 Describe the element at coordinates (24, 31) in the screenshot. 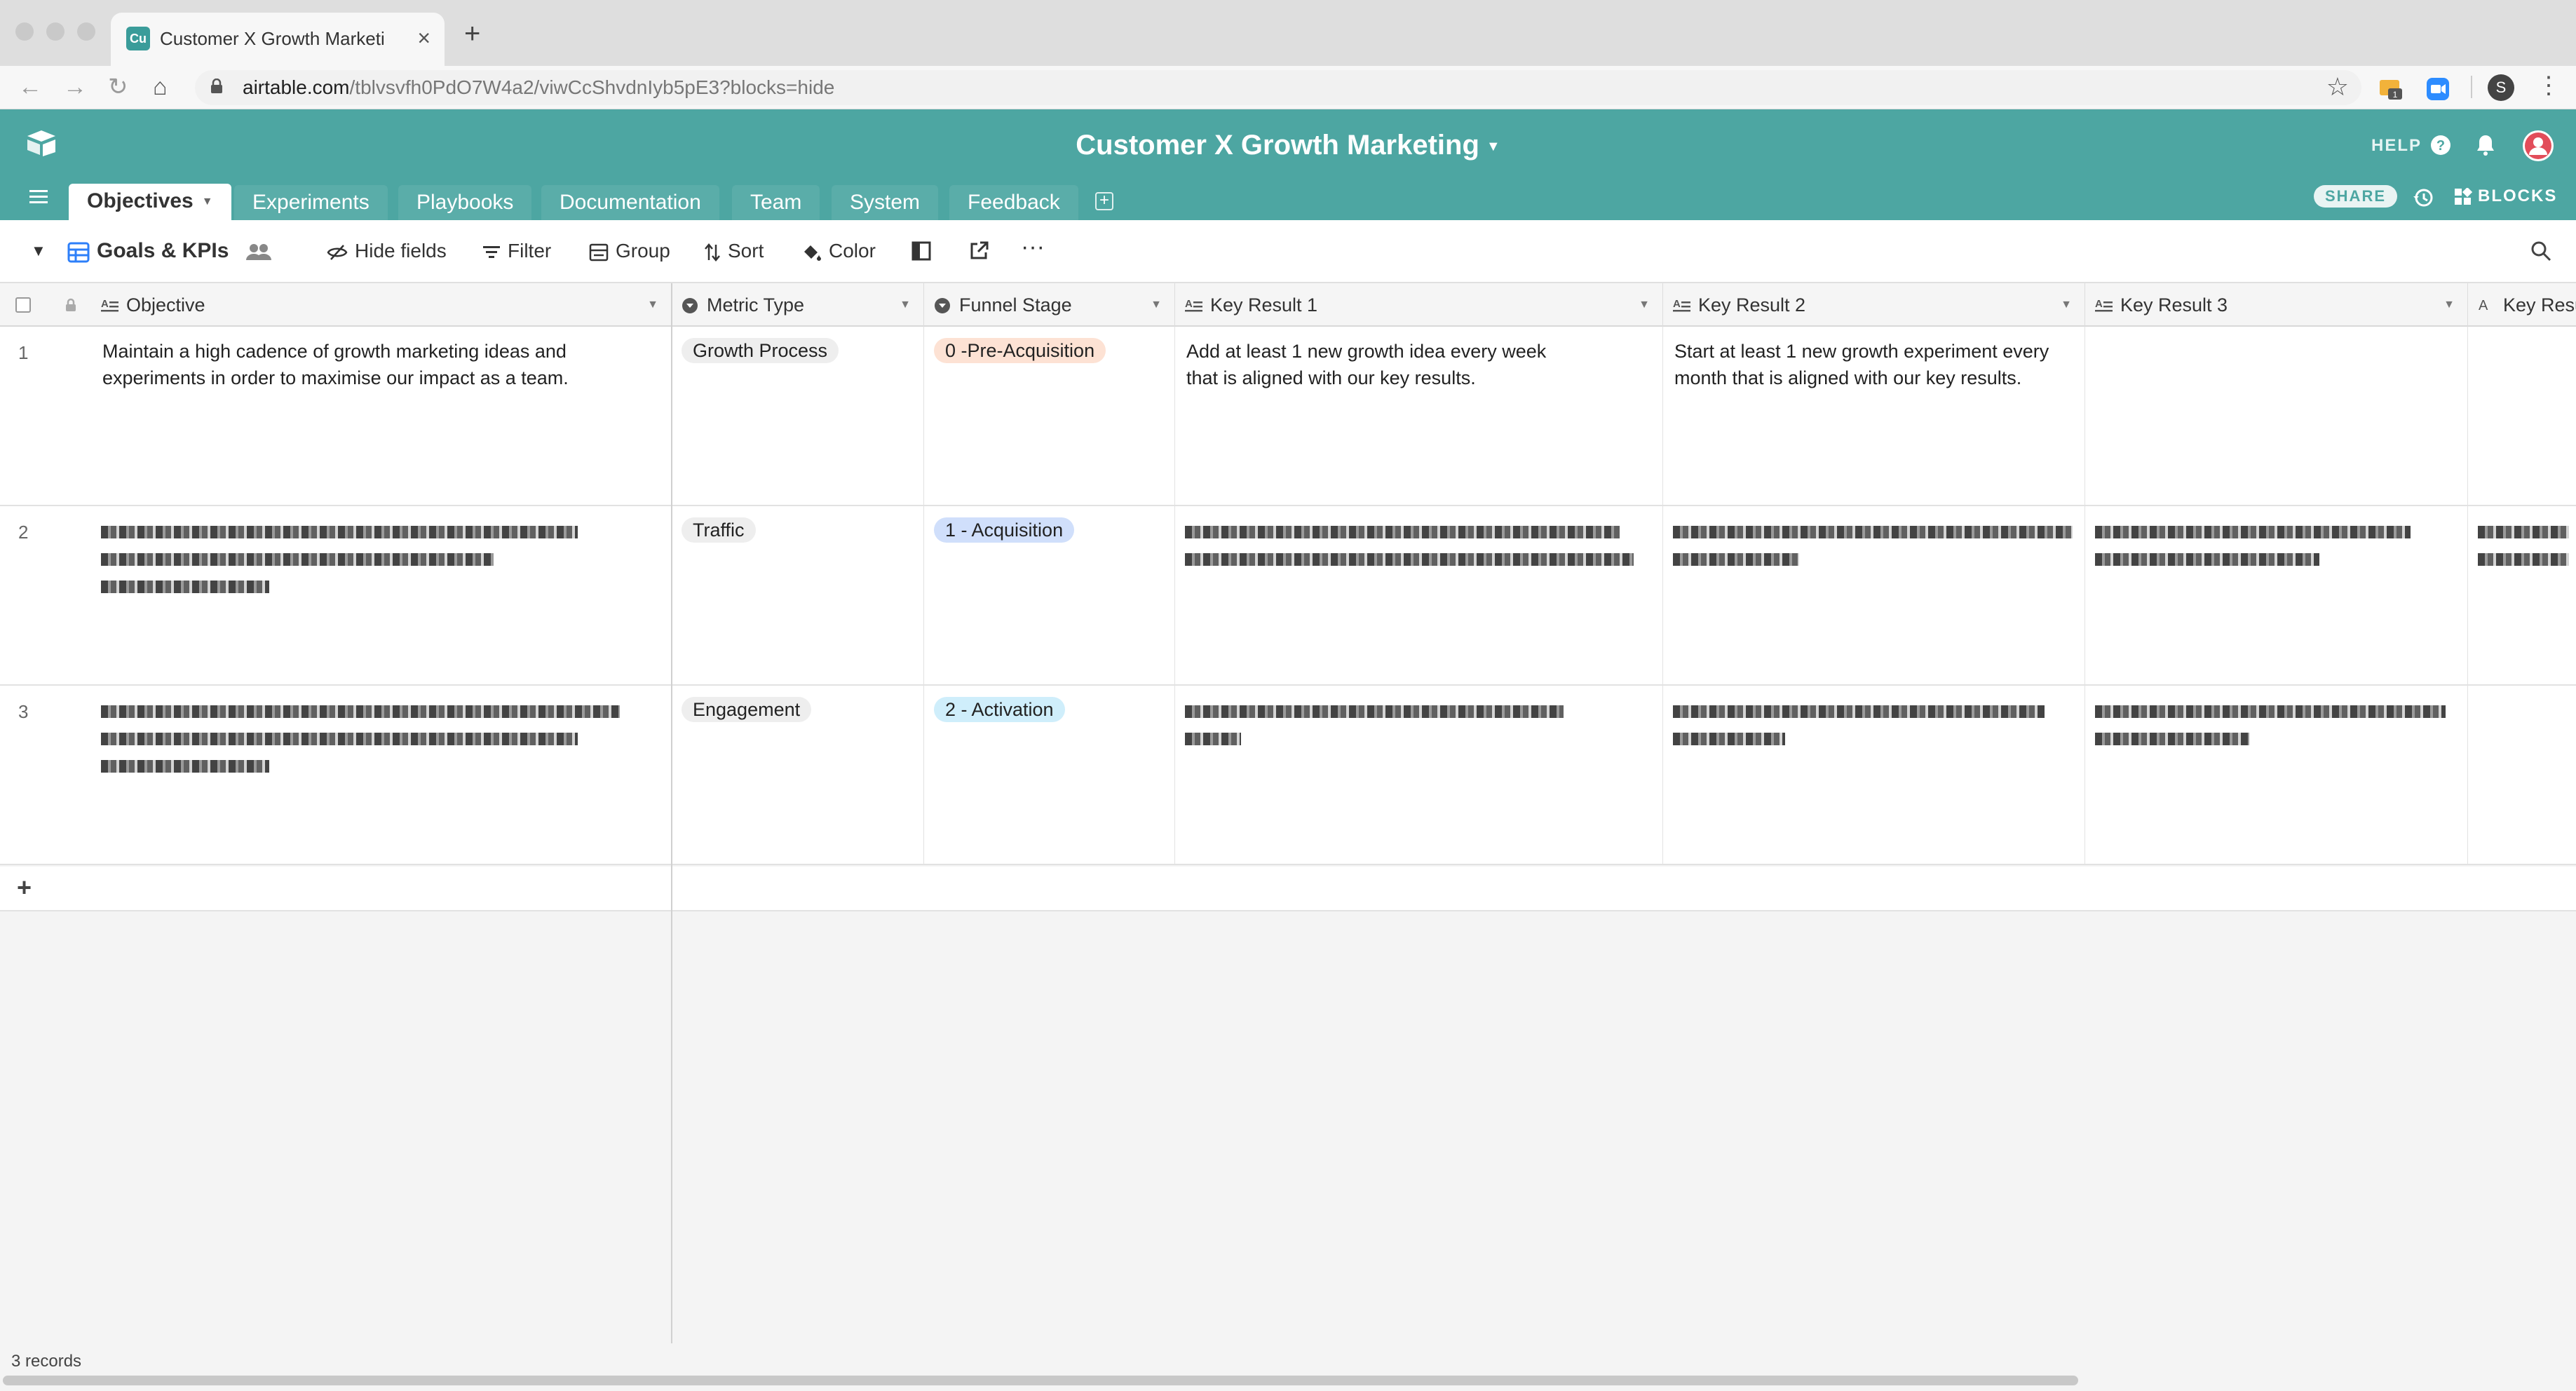

I see `close-window-button` at that location.